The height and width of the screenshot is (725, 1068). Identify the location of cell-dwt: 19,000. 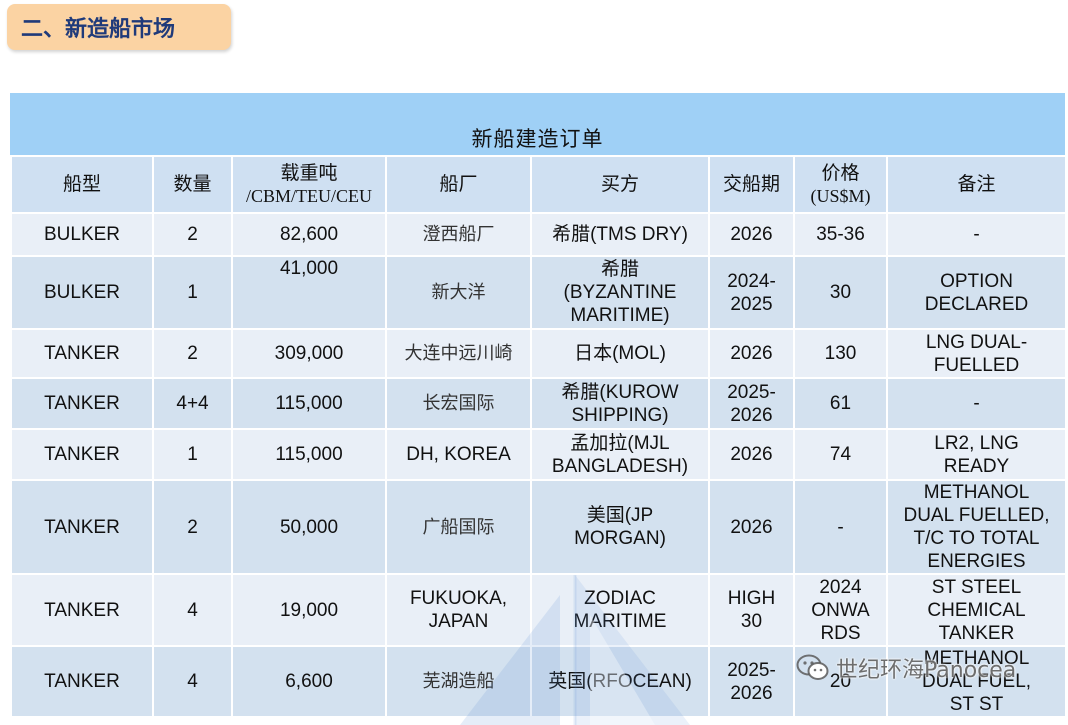
(309, 610).